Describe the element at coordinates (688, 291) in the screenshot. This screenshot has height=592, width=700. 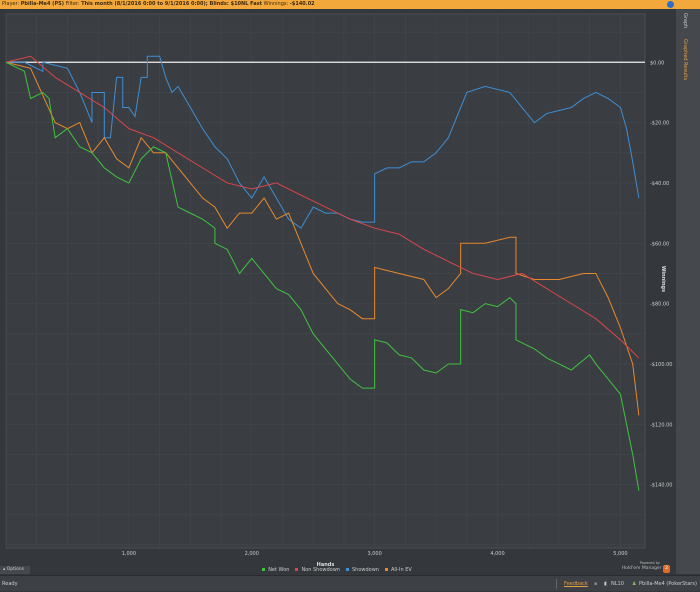
I see `side-tabs: Graph Graphed Results` at that location.